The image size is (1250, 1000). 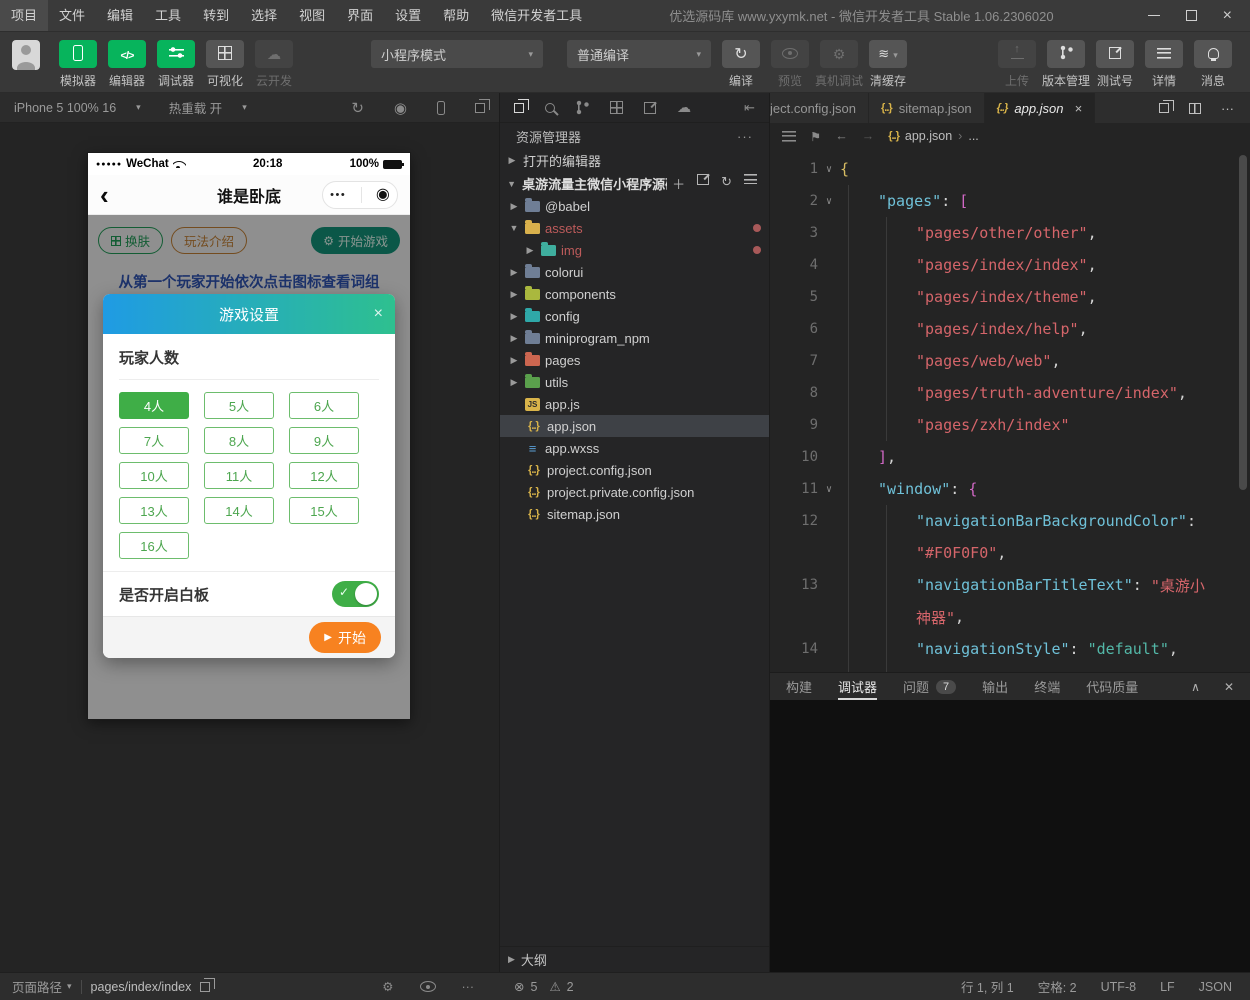 What do you see at coordinates (634, 360) in the screenshot?
I see `tree-item-pages: ▶ pages` at bounding box center [634, 360].